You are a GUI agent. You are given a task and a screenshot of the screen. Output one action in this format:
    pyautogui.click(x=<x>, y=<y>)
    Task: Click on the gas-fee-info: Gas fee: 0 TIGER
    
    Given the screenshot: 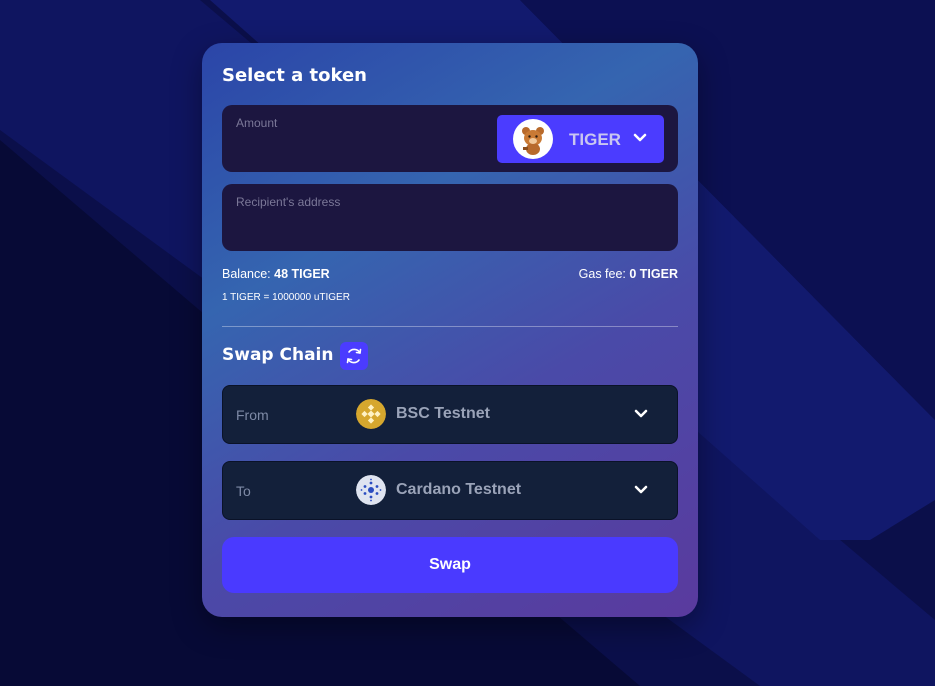 What is the action you would take?
    pyautogui.click(x=628, y=274)
    